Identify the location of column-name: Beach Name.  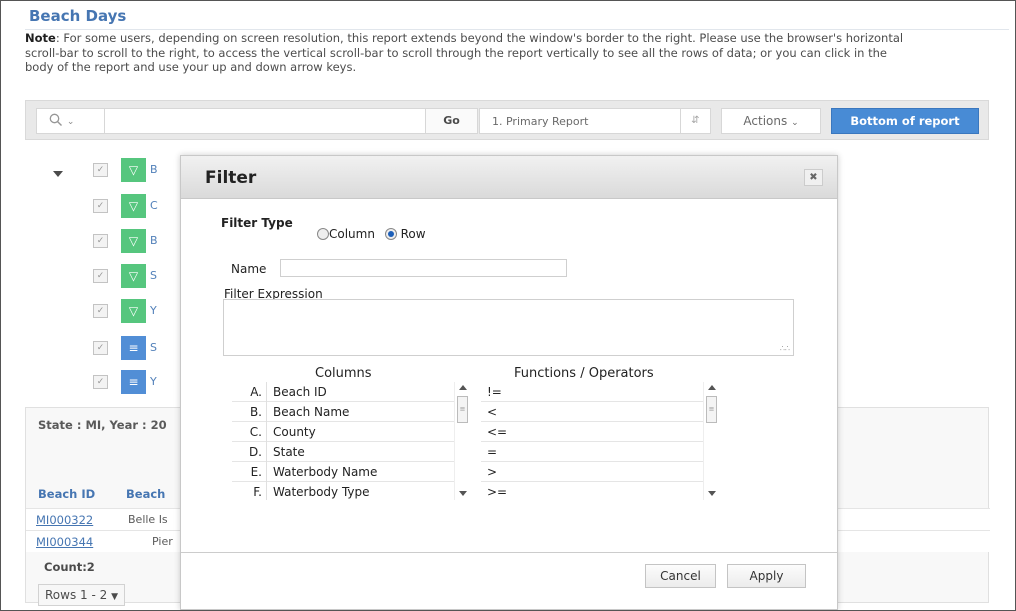
(311, 412).